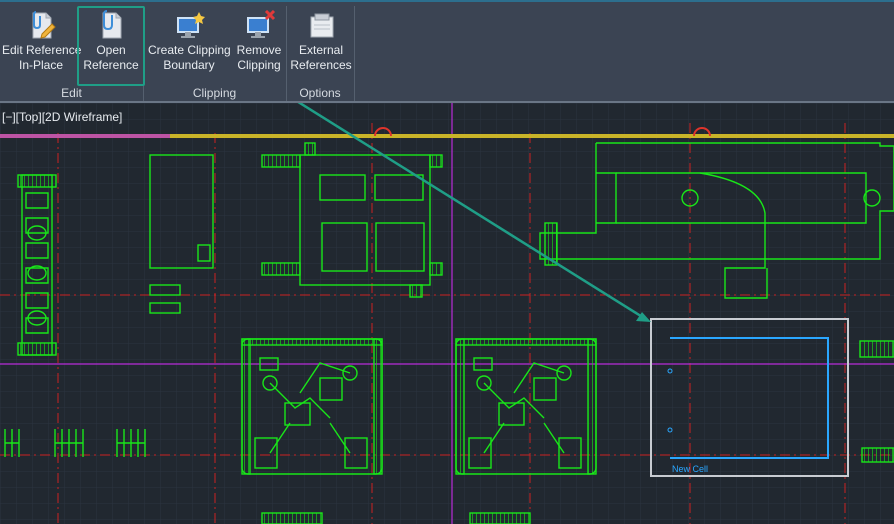 This screenshot has height=524, width=894. I want to click on edit-reference-in-place-button: Edit Reference In-Place, so click(42, 45).